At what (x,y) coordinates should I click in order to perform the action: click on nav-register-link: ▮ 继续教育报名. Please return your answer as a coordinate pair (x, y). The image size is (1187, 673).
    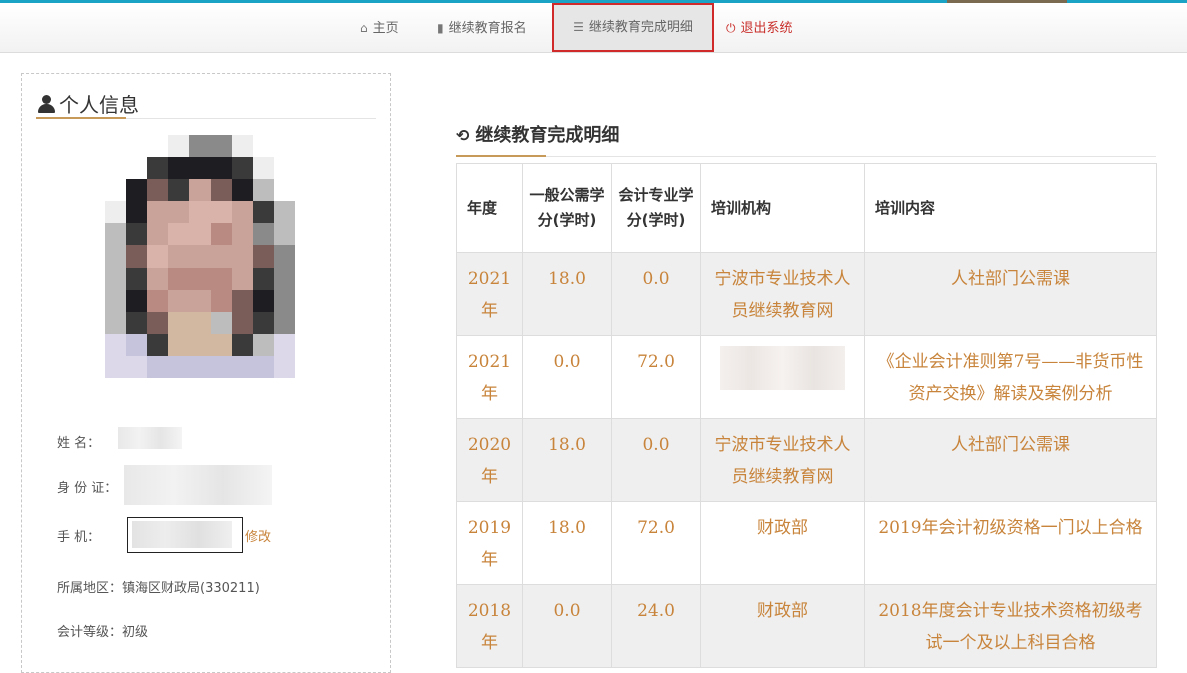
    Looking at the image, I should click on (482, 28).